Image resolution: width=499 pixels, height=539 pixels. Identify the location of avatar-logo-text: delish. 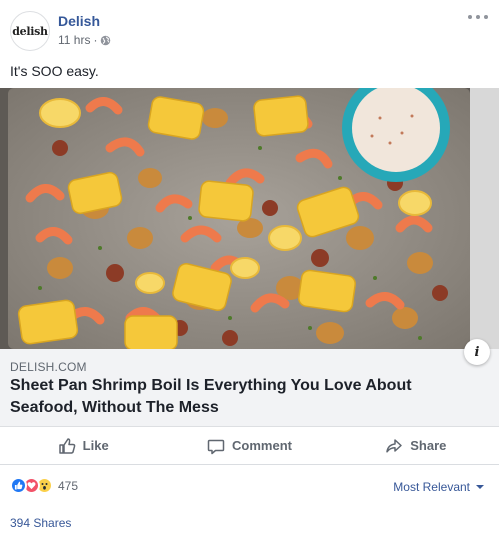
(30, 31).